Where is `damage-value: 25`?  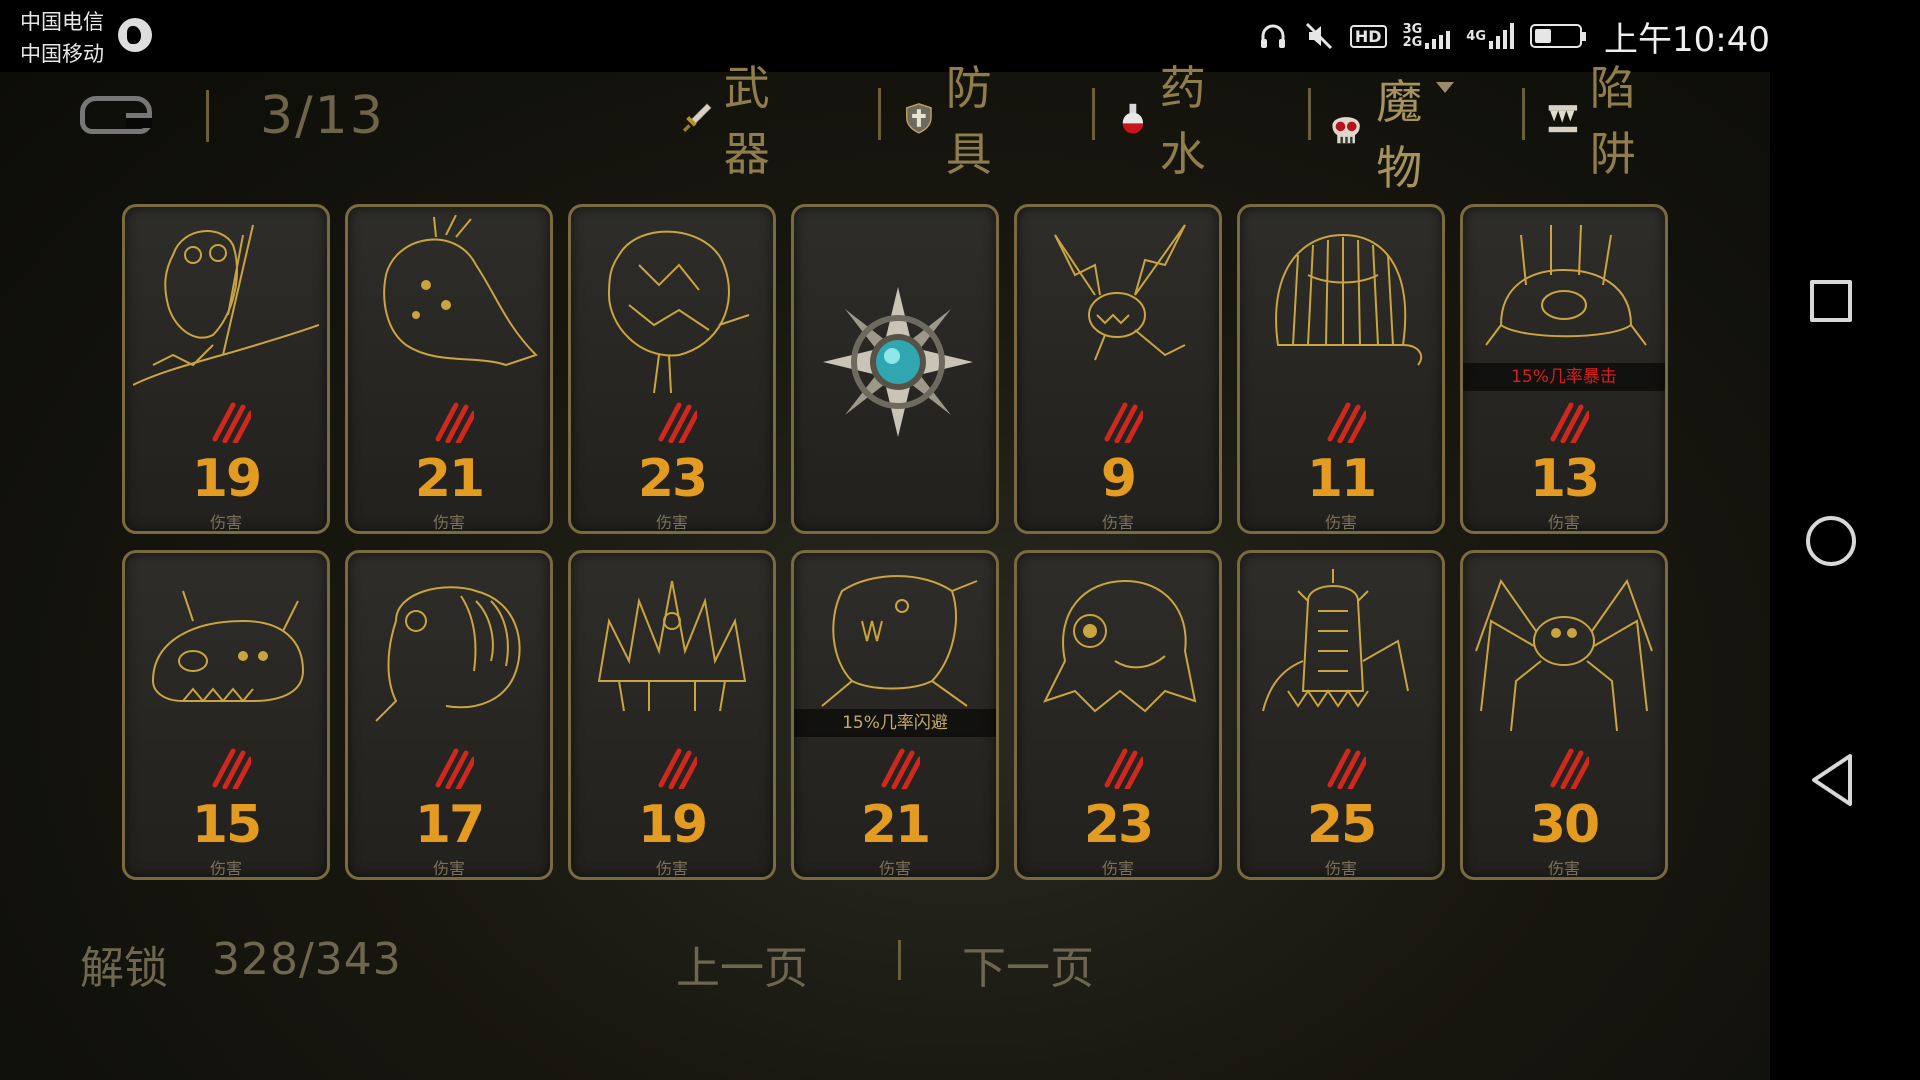 damage-value: 25 is located at coordinates (1341, 825).